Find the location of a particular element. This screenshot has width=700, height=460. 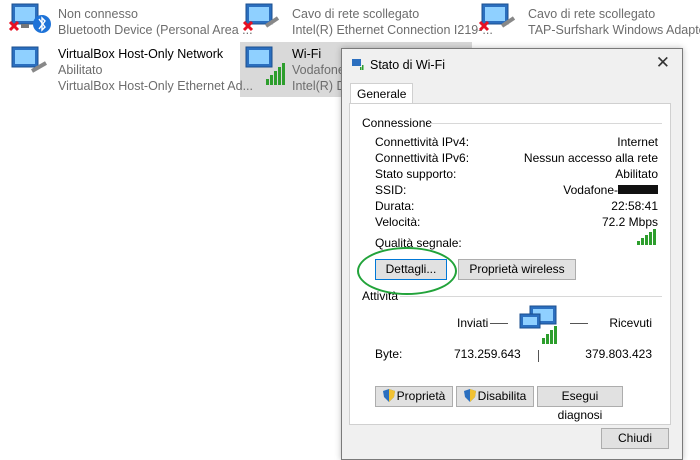

info-value: 72.2 Mbps is located at coordinates (629, 222).